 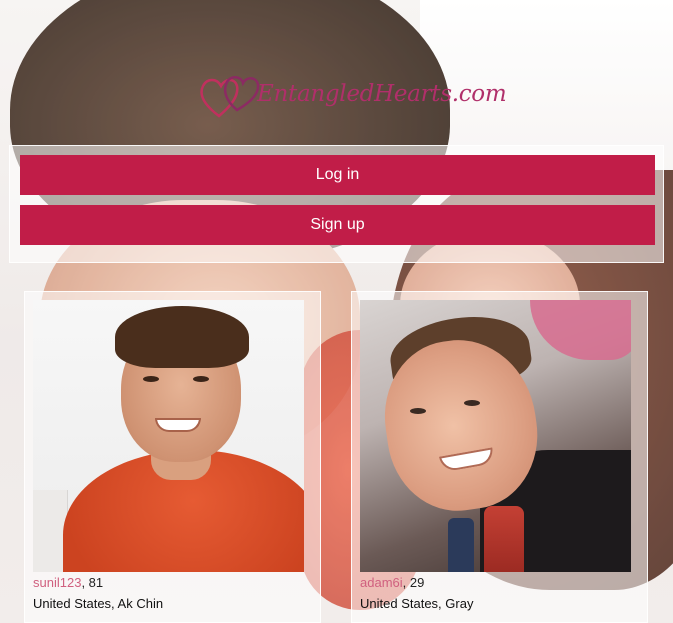 What do you see at coordinates (92, 582) in the screenshot?
I see `profile-age: , 81` at bounding box center [92, 582].